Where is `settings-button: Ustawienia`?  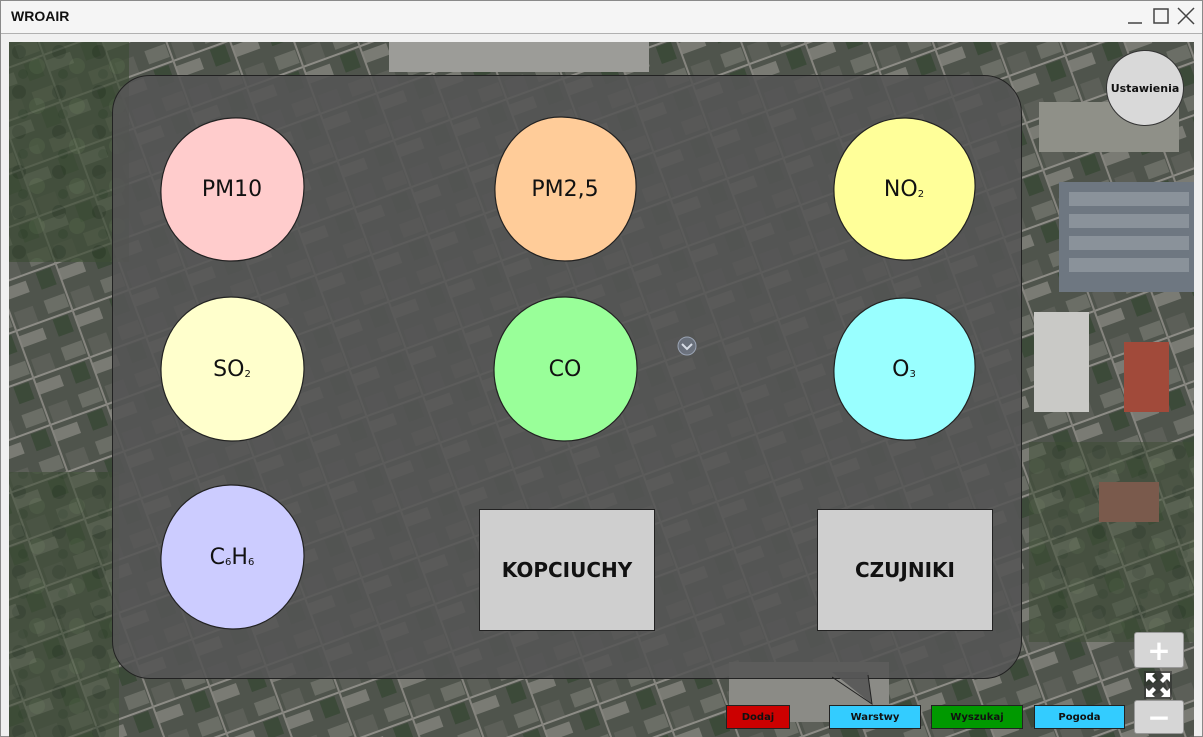 settings-button: Ustawienia is located at coordinates (1145, 88).